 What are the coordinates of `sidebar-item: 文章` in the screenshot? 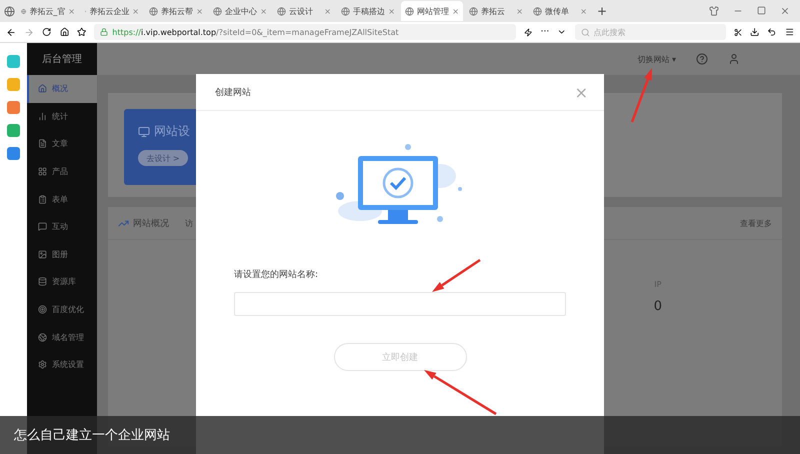 It's located at (62, 144).